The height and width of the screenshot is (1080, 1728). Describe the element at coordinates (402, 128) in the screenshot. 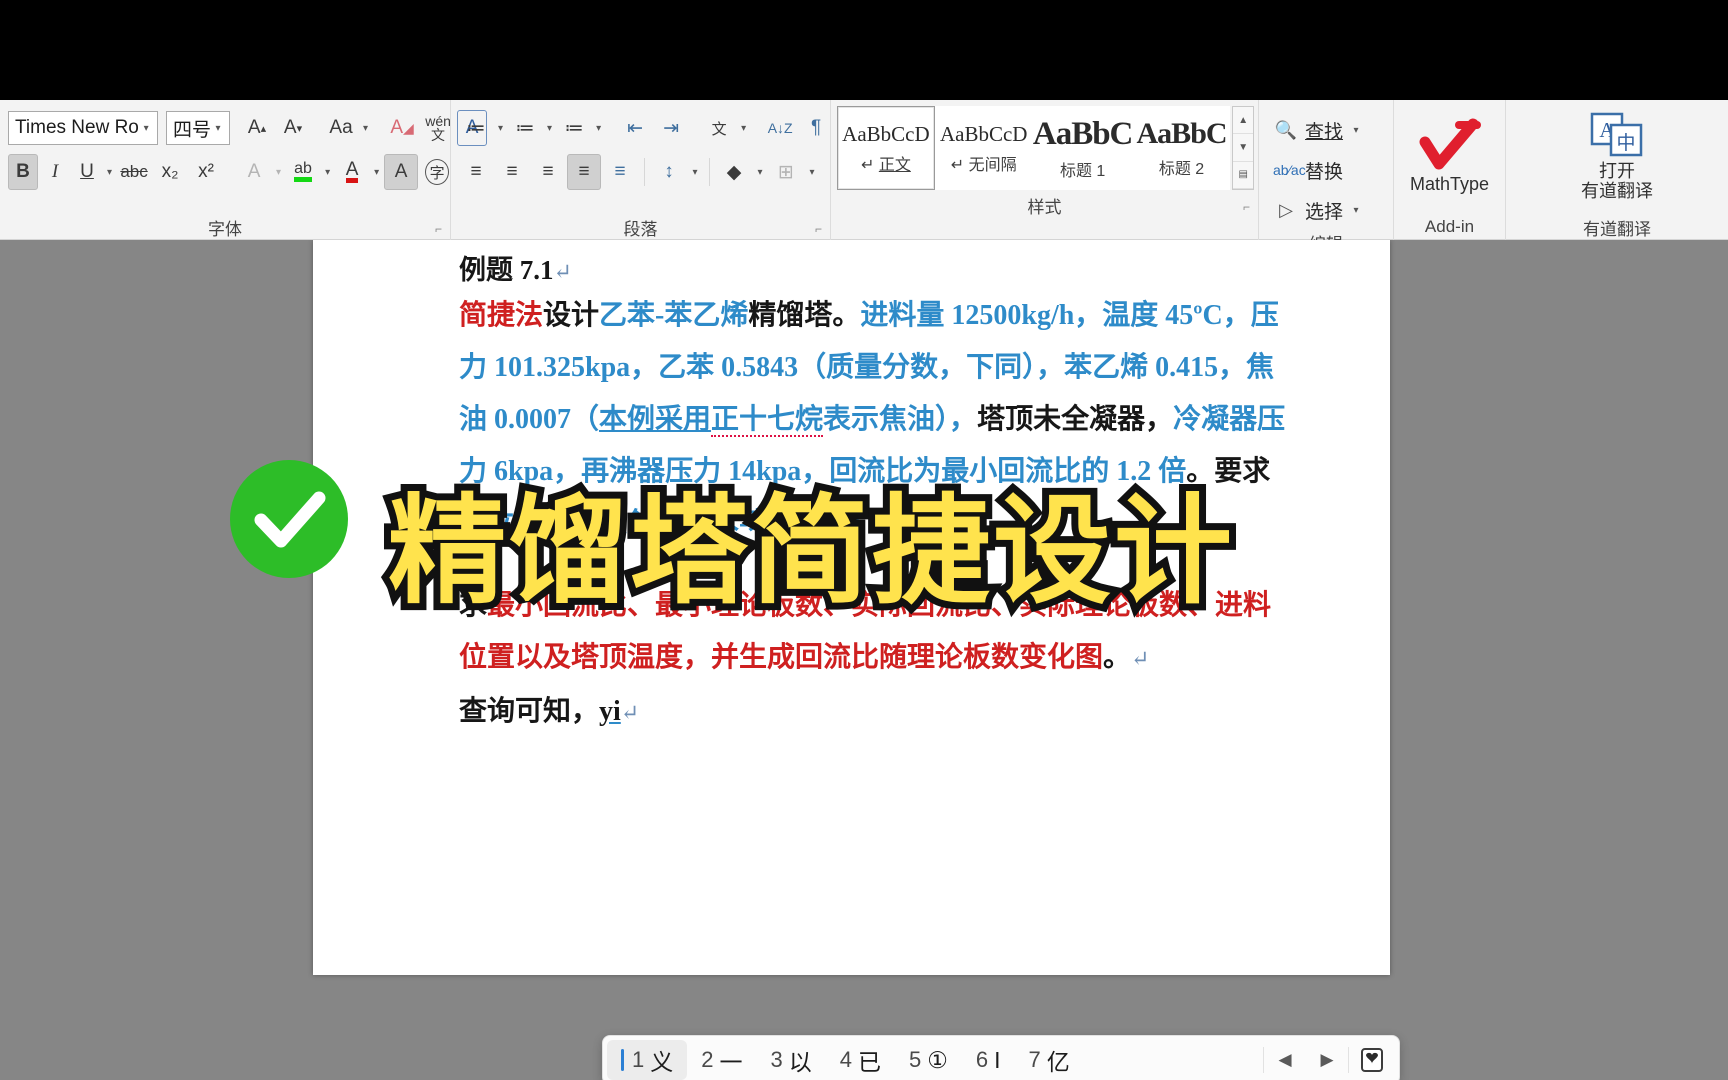

I see `clear-formatting-button: A ◢` at that location.